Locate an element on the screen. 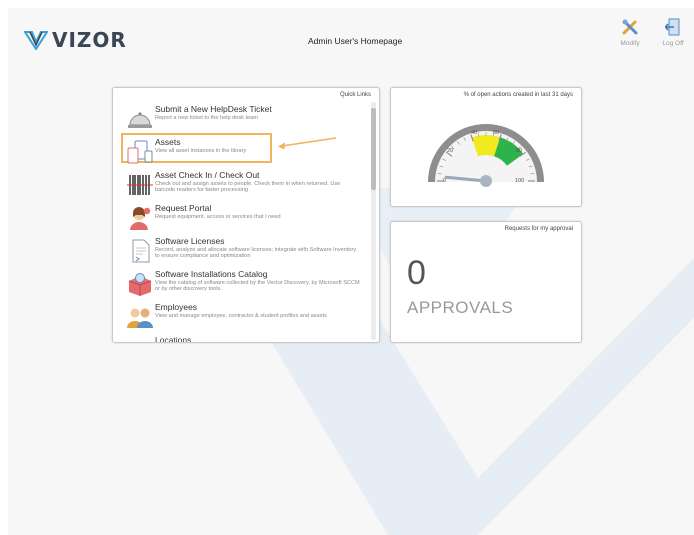 This screenshot has width=694, height=535. log-off-button: Log Off is located at coordinates (673, 32).